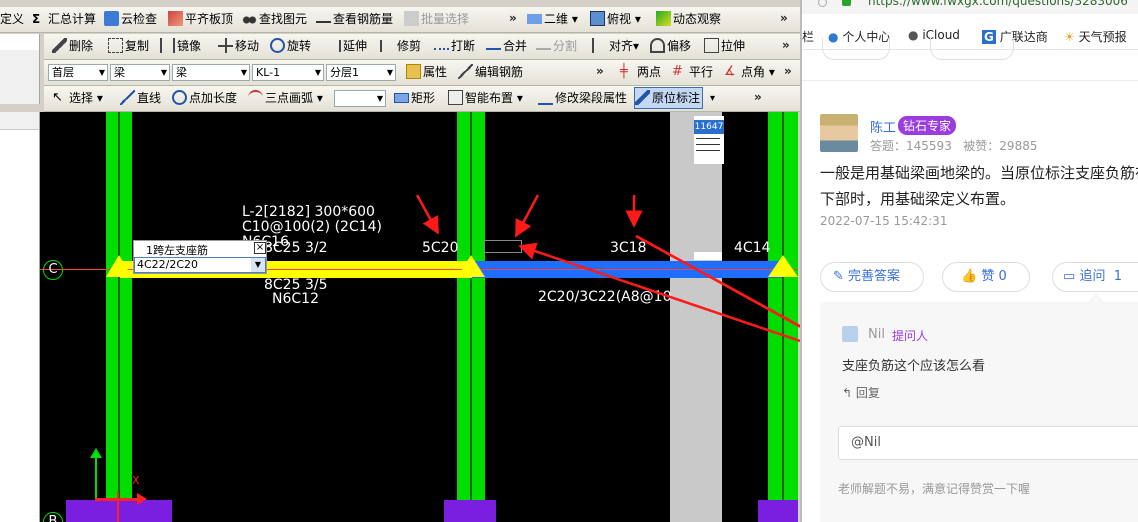 The width and height of the screenshot is (1138, 522). What do you see at coordinates (954, 146) in the screenshot?
I see `author-stats: 答题：145593 被赞：29885` at bounding box center [954, 146].